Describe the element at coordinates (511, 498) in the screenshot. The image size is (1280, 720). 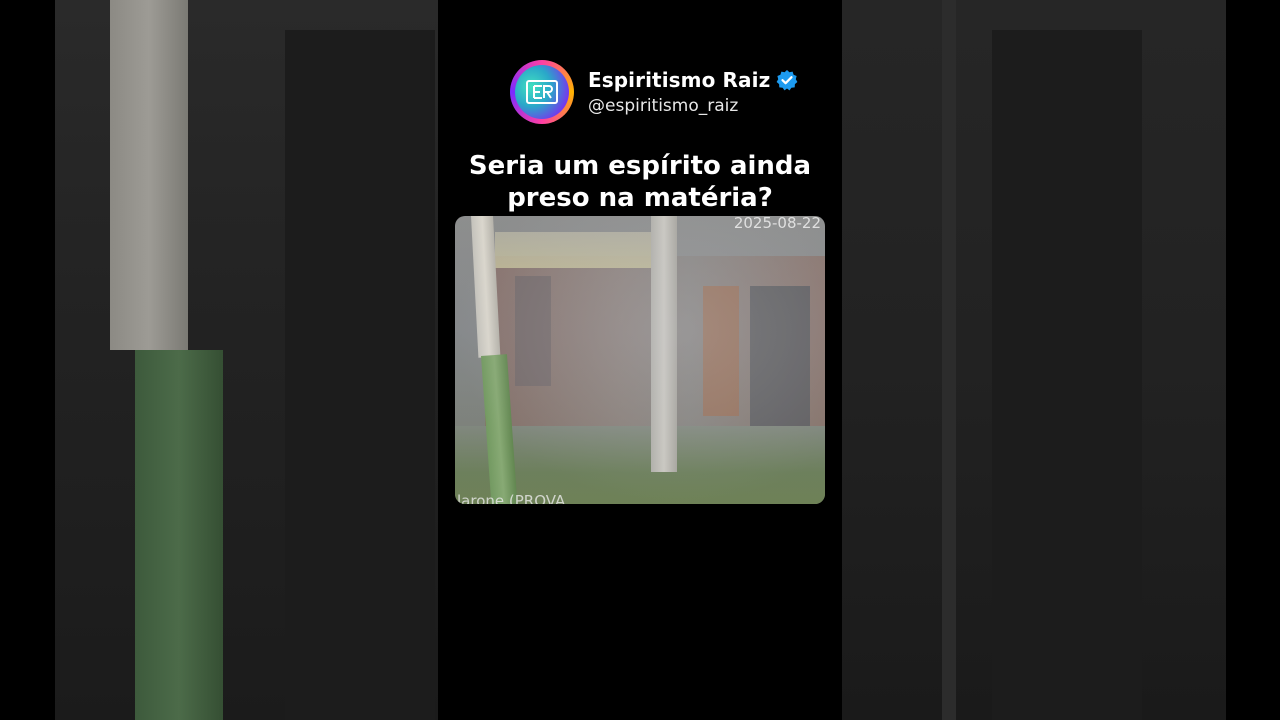
I see `video-caption: larone (PROVA` at that location.